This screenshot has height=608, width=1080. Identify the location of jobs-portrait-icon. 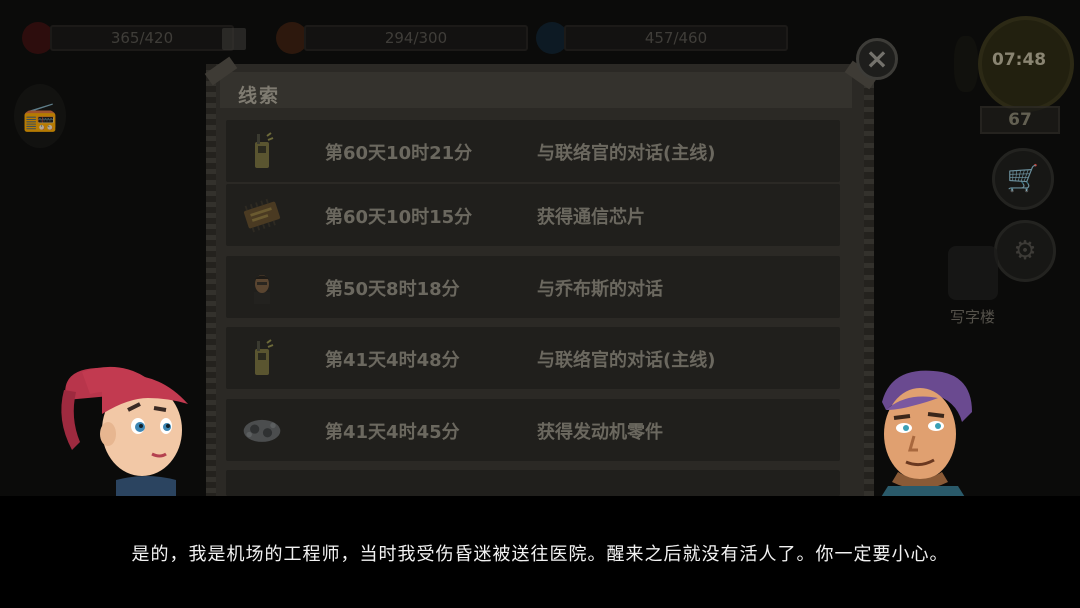
(262, 287).